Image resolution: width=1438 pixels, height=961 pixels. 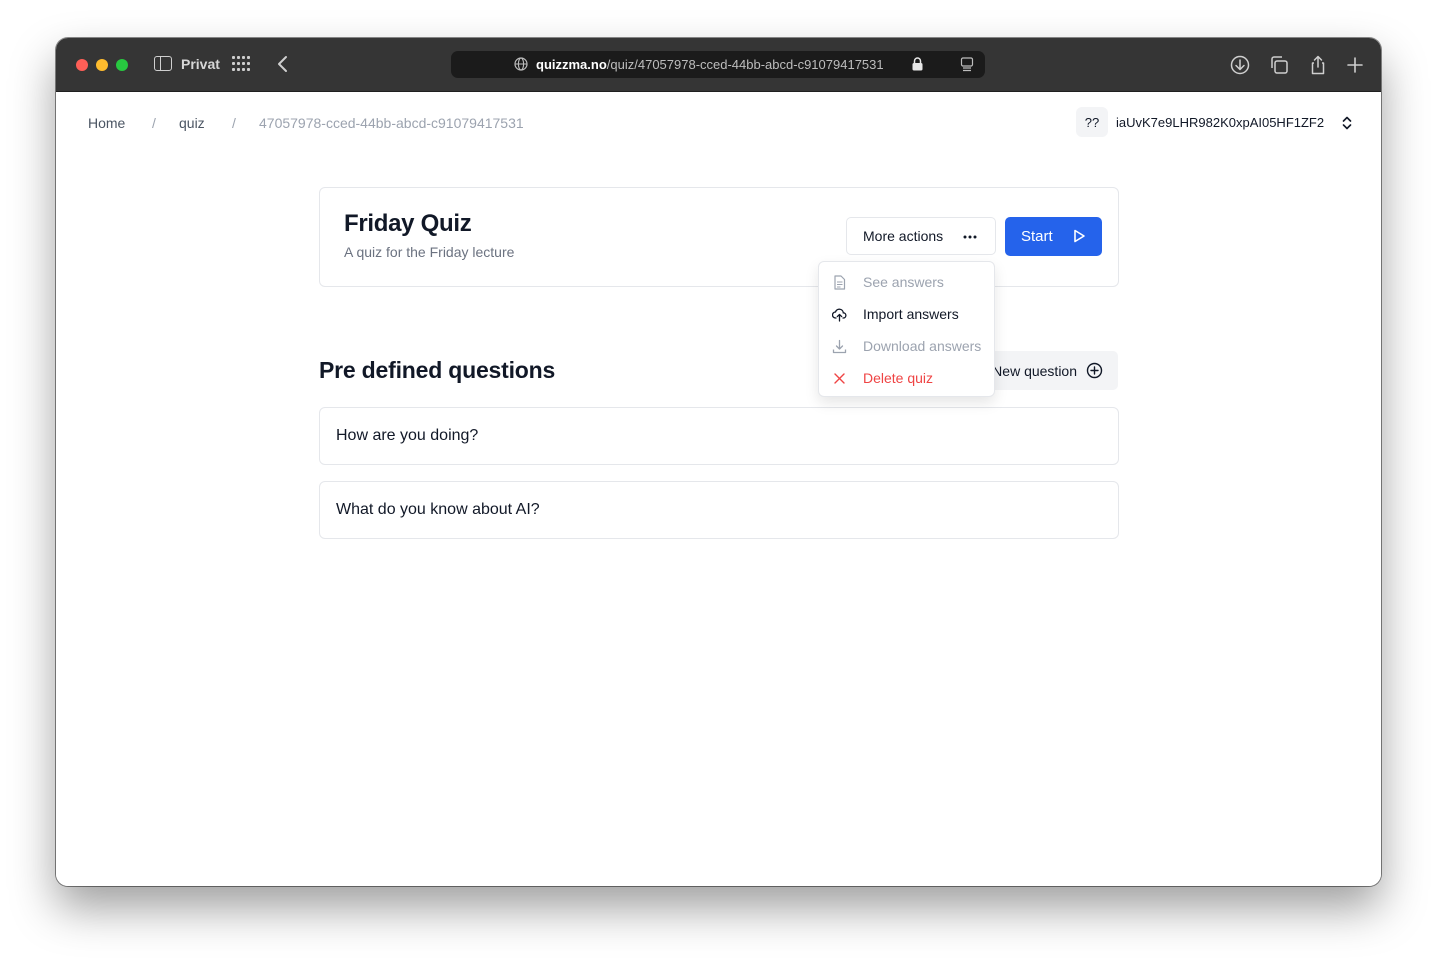 I want to click on section-title: Pre defined questions, so click(x=437, y=370).